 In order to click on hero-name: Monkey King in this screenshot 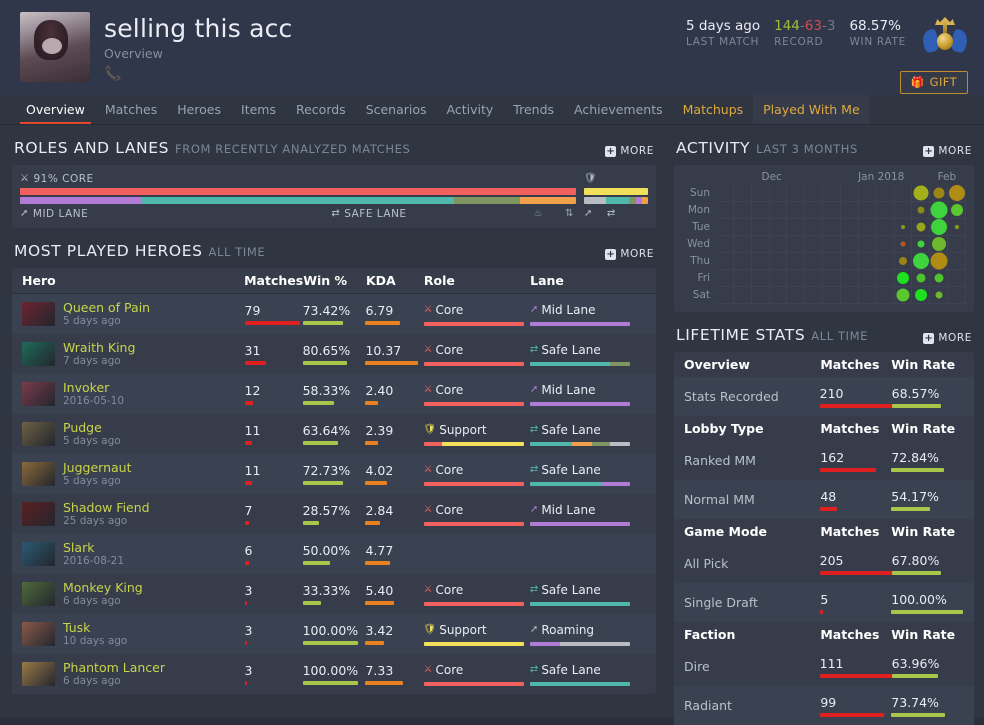, I will do `click(103, 587)`.